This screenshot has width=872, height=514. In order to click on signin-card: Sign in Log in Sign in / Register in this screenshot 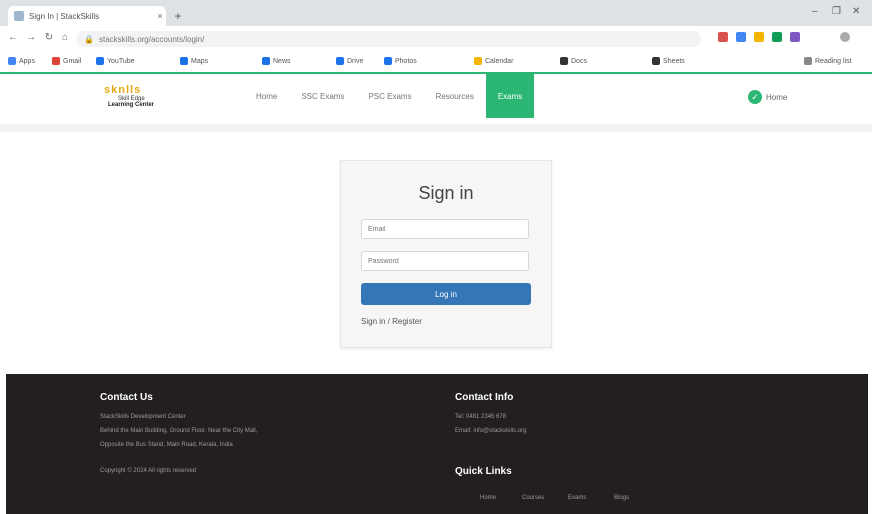, I will do `click(446, 254)`.